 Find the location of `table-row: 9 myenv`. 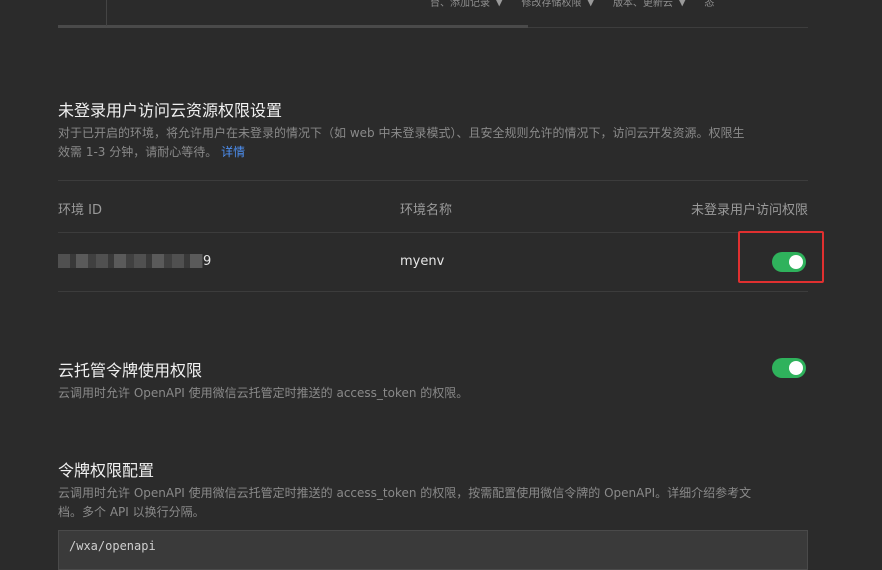

table-row: 9 myenv is located at coordinates (433, 262).